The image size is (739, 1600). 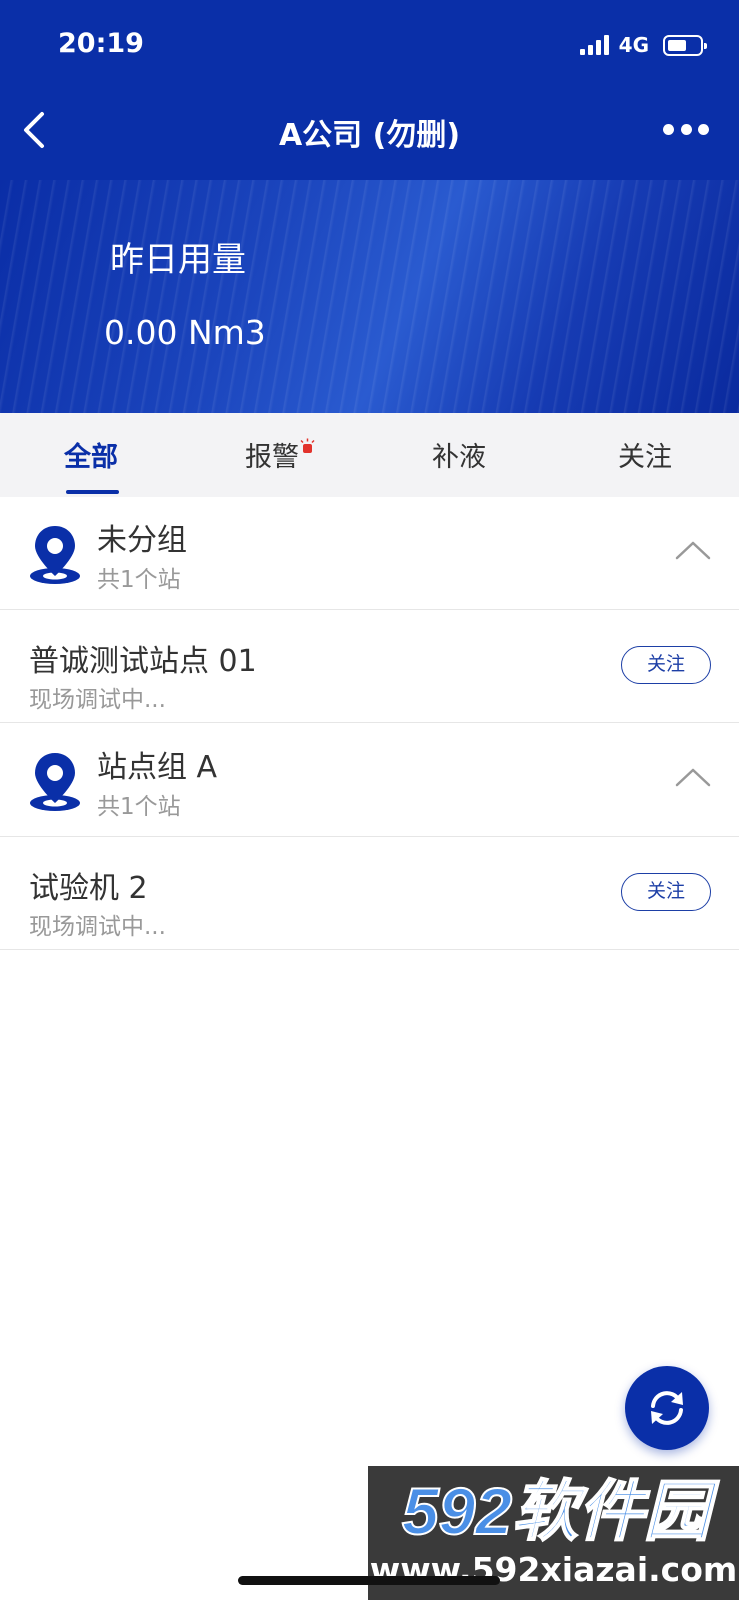 I want to click on group-name: 未分组, so click(x=142, y=540).